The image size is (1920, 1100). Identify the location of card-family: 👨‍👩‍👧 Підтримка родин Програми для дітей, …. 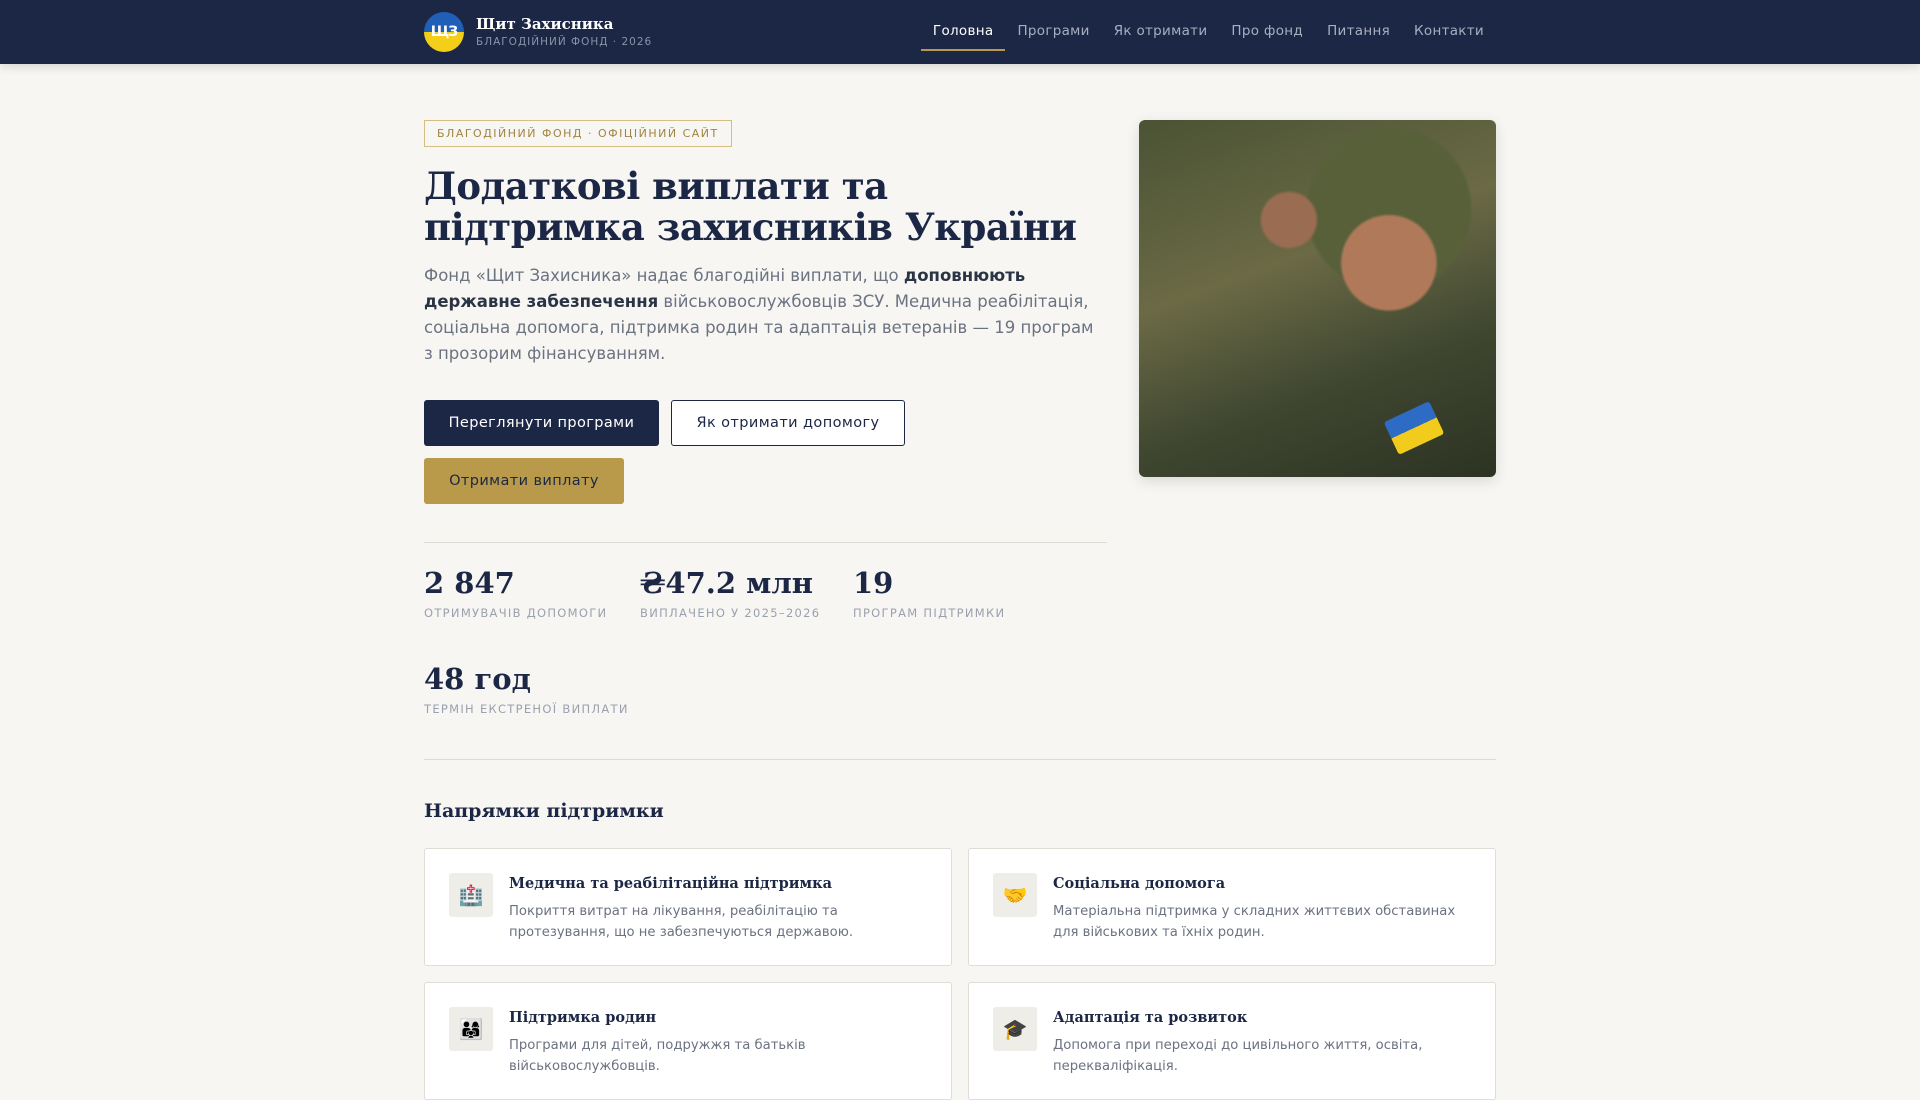
(688, 1041).